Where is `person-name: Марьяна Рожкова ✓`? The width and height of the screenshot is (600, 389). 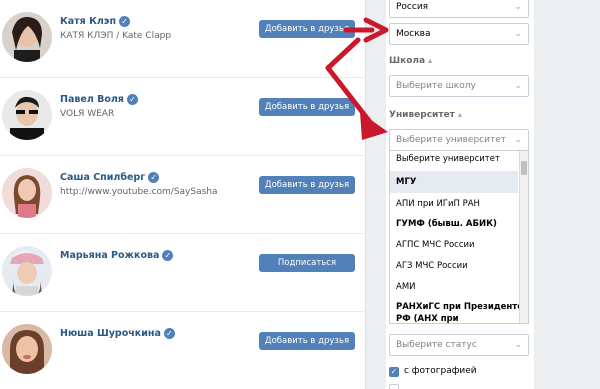
person-name: Марьяна Рожкова ✓ is located at coordinates (117, 255).